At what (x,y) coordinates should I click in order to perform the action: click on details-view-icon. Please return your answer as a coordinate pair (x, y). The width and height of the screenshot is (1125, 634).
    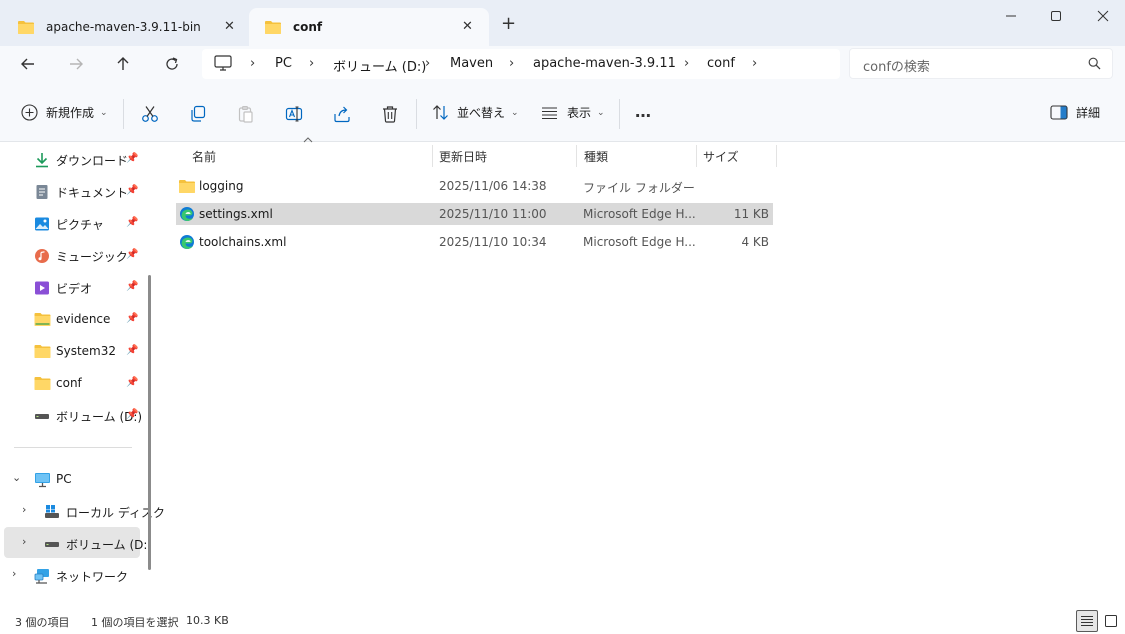
    Looking at the image, I should click on (1087, 621).